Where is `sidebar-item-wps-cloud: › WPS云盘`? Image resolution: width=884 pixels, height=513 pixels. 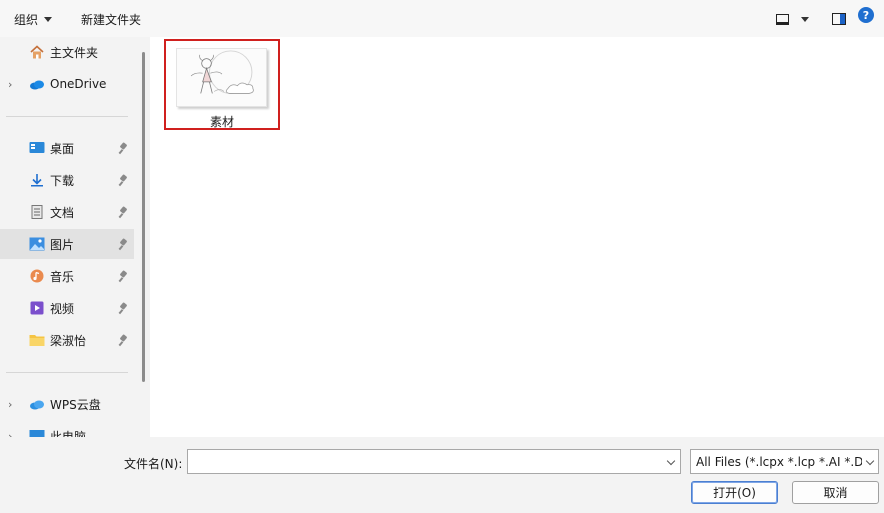
sidebar-item-wps-cloud: › WPS云盘 is located at coordinates (67, 404).